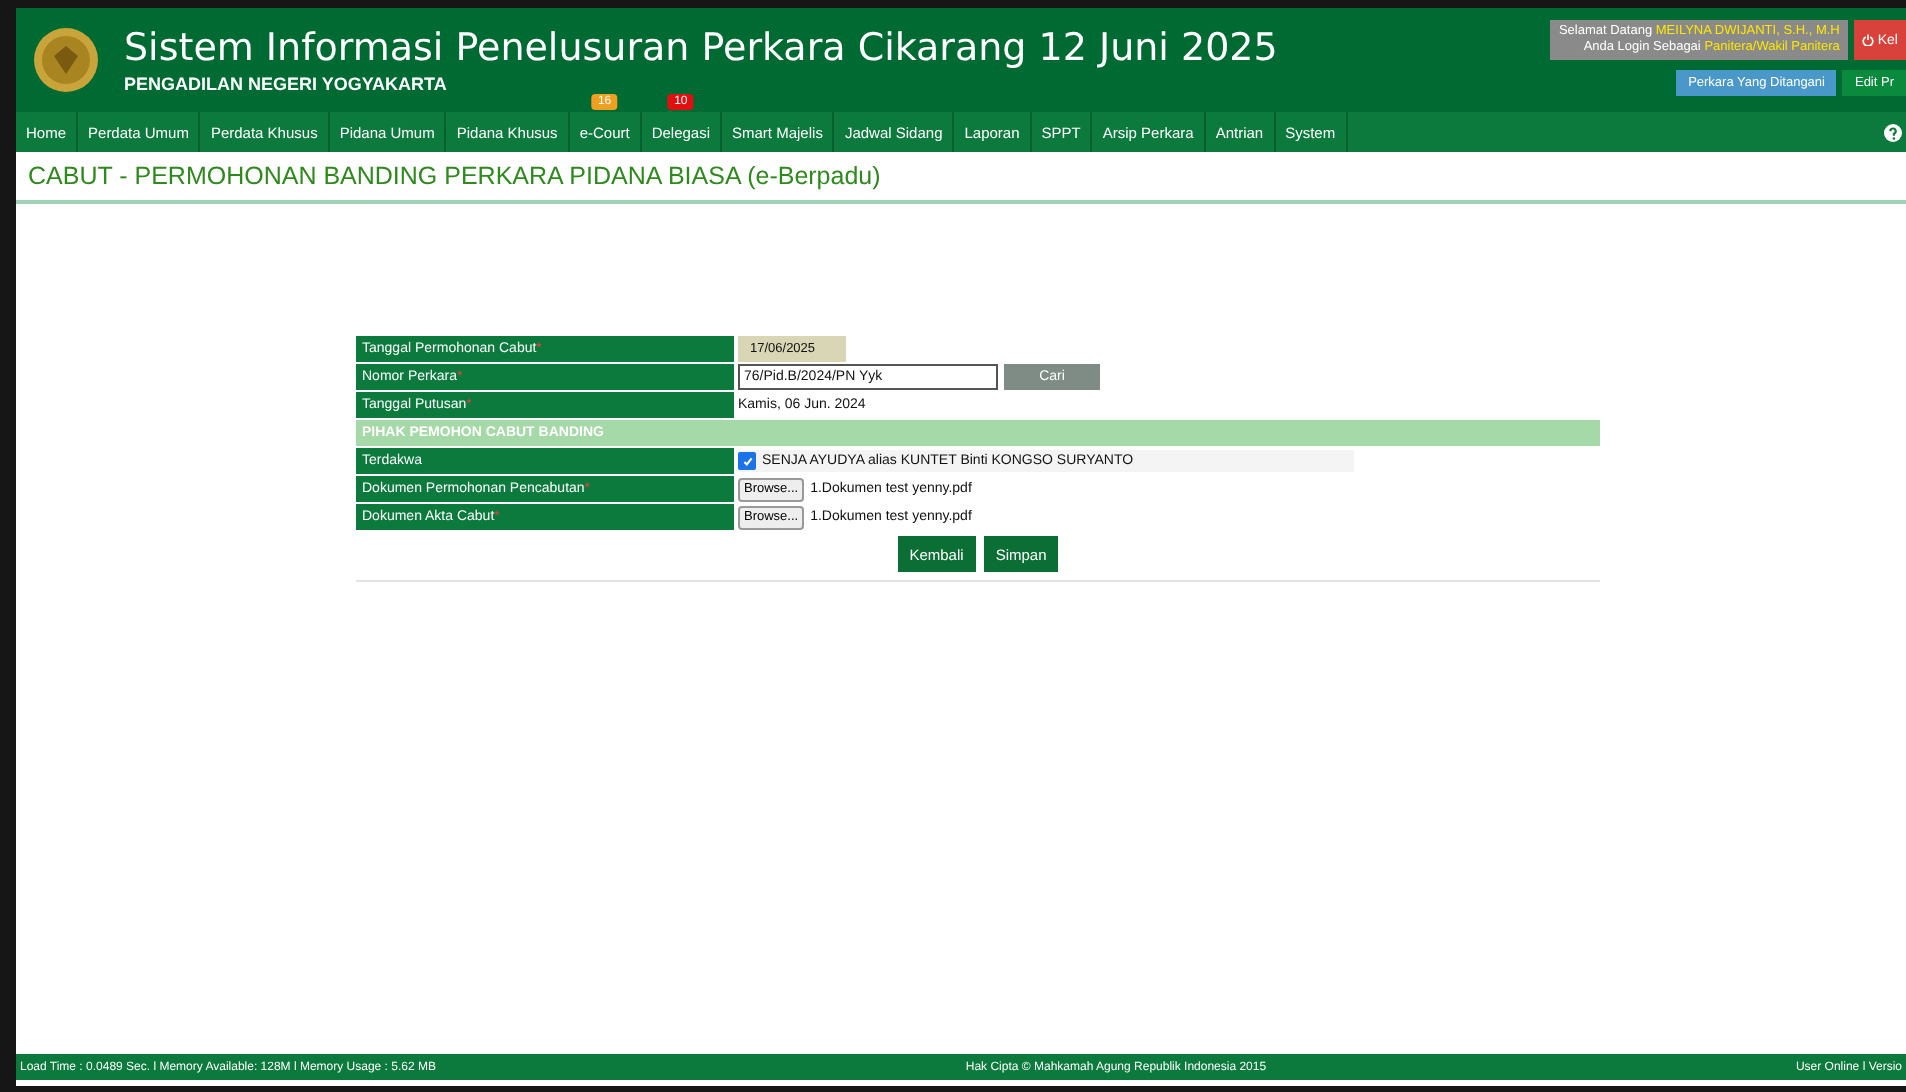  I want to click on page-title: CABUT - PERMOHONAN BANDING PERKARA PIDANA BIASA (e-Berpadu), so click(961, 178).